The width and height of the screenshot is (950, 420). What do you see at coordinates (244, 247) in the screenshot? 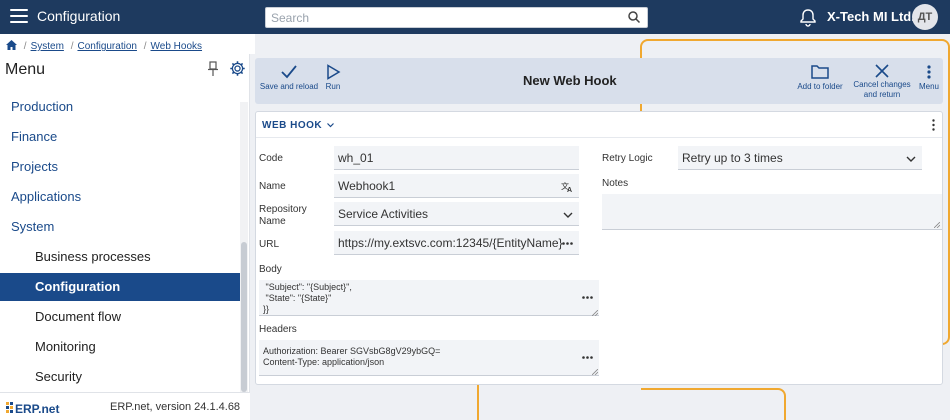
I see `sidebar-scrollbar` at bounding box center [244, 247].